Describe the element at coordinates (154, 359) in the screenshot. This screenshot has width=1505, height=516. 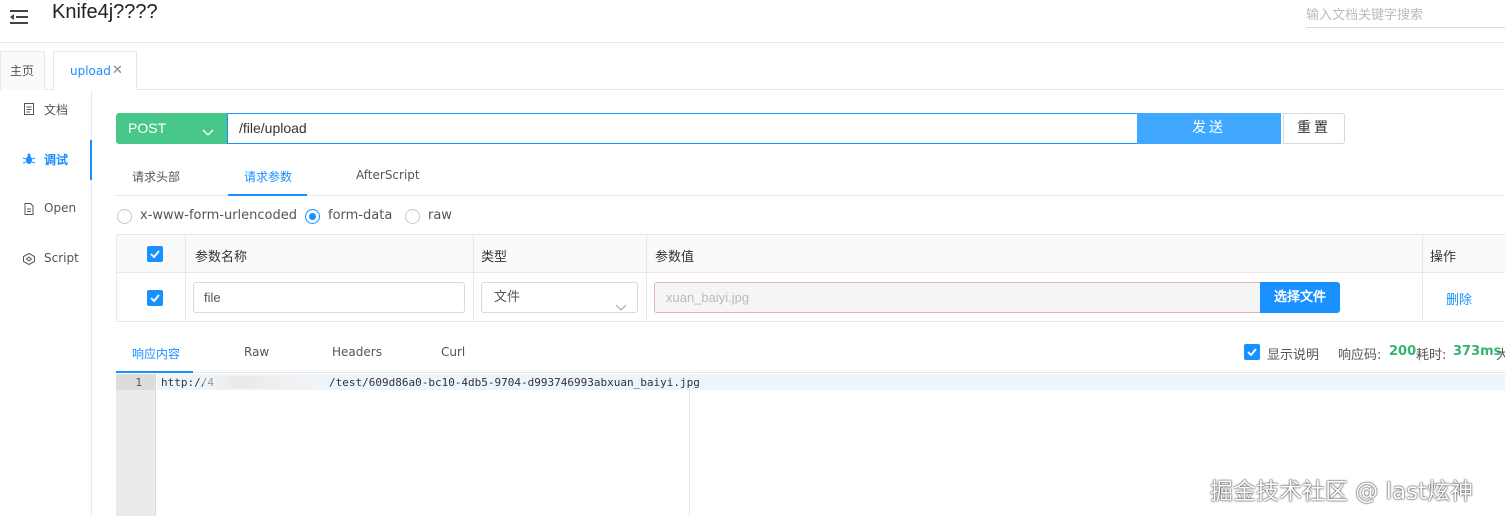
I see `tab-response-content: 响应内容` at that location.